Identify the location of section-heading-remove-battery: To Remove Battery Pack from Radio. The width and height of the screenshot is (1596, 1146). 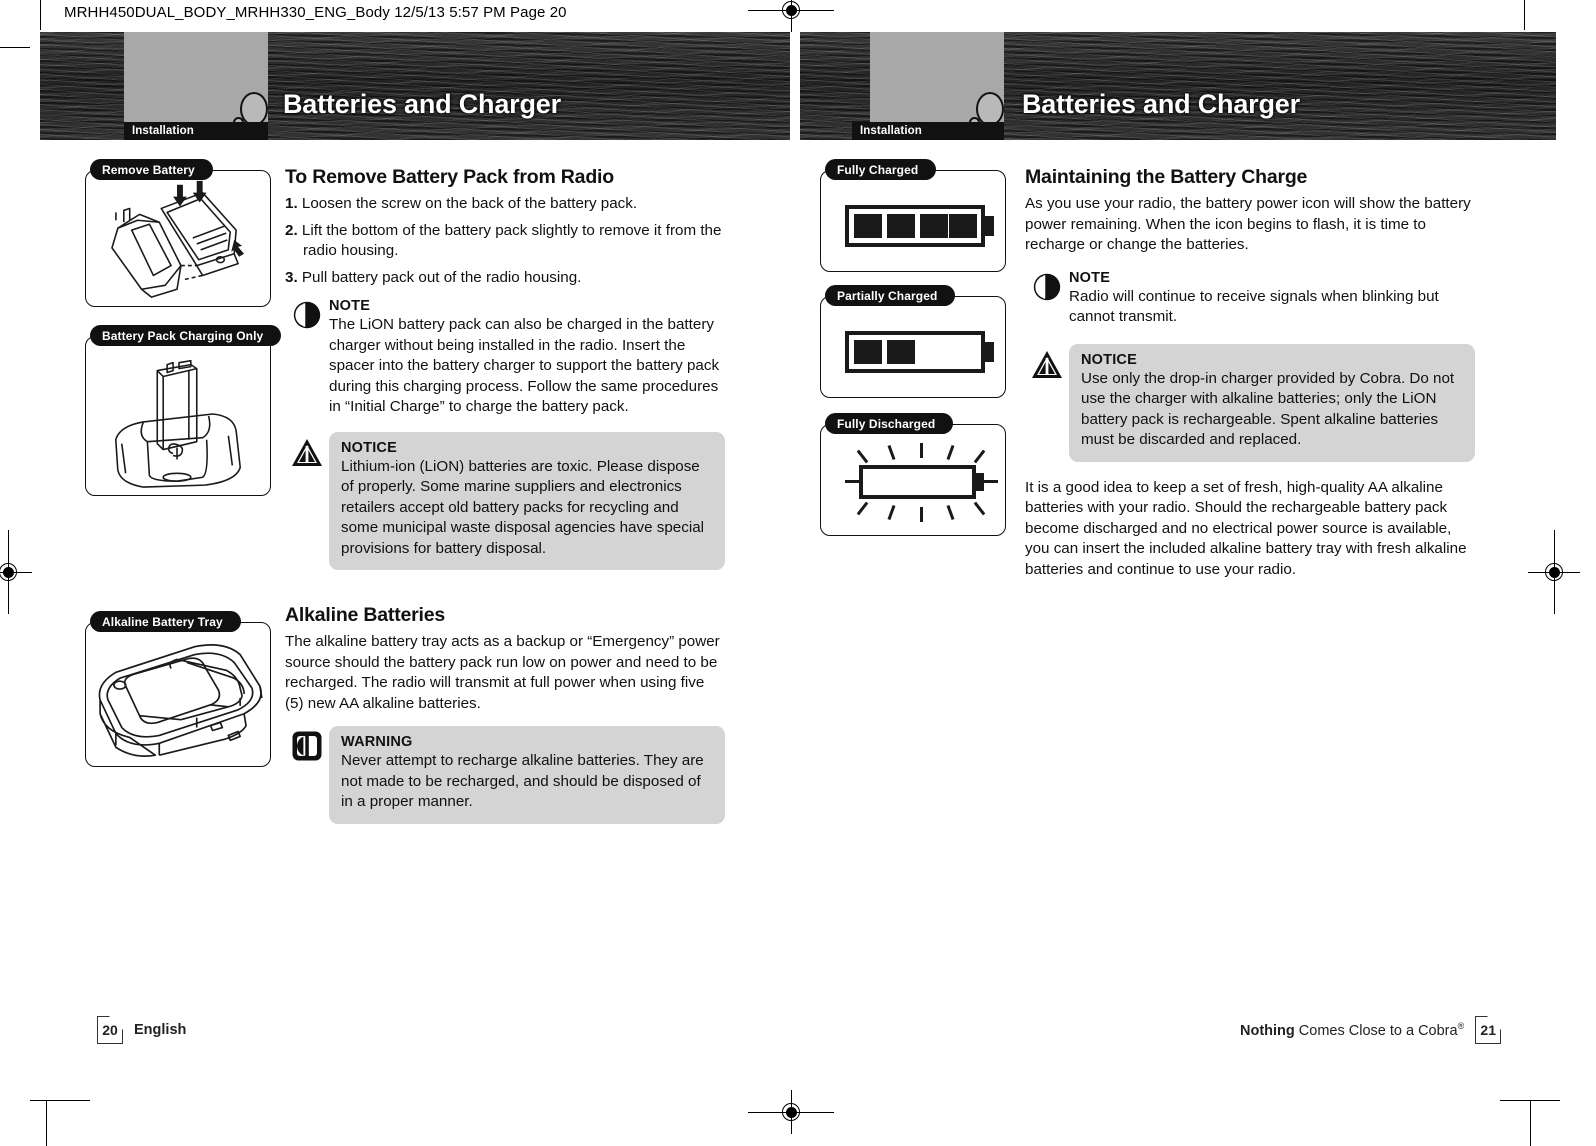
(449, 177).